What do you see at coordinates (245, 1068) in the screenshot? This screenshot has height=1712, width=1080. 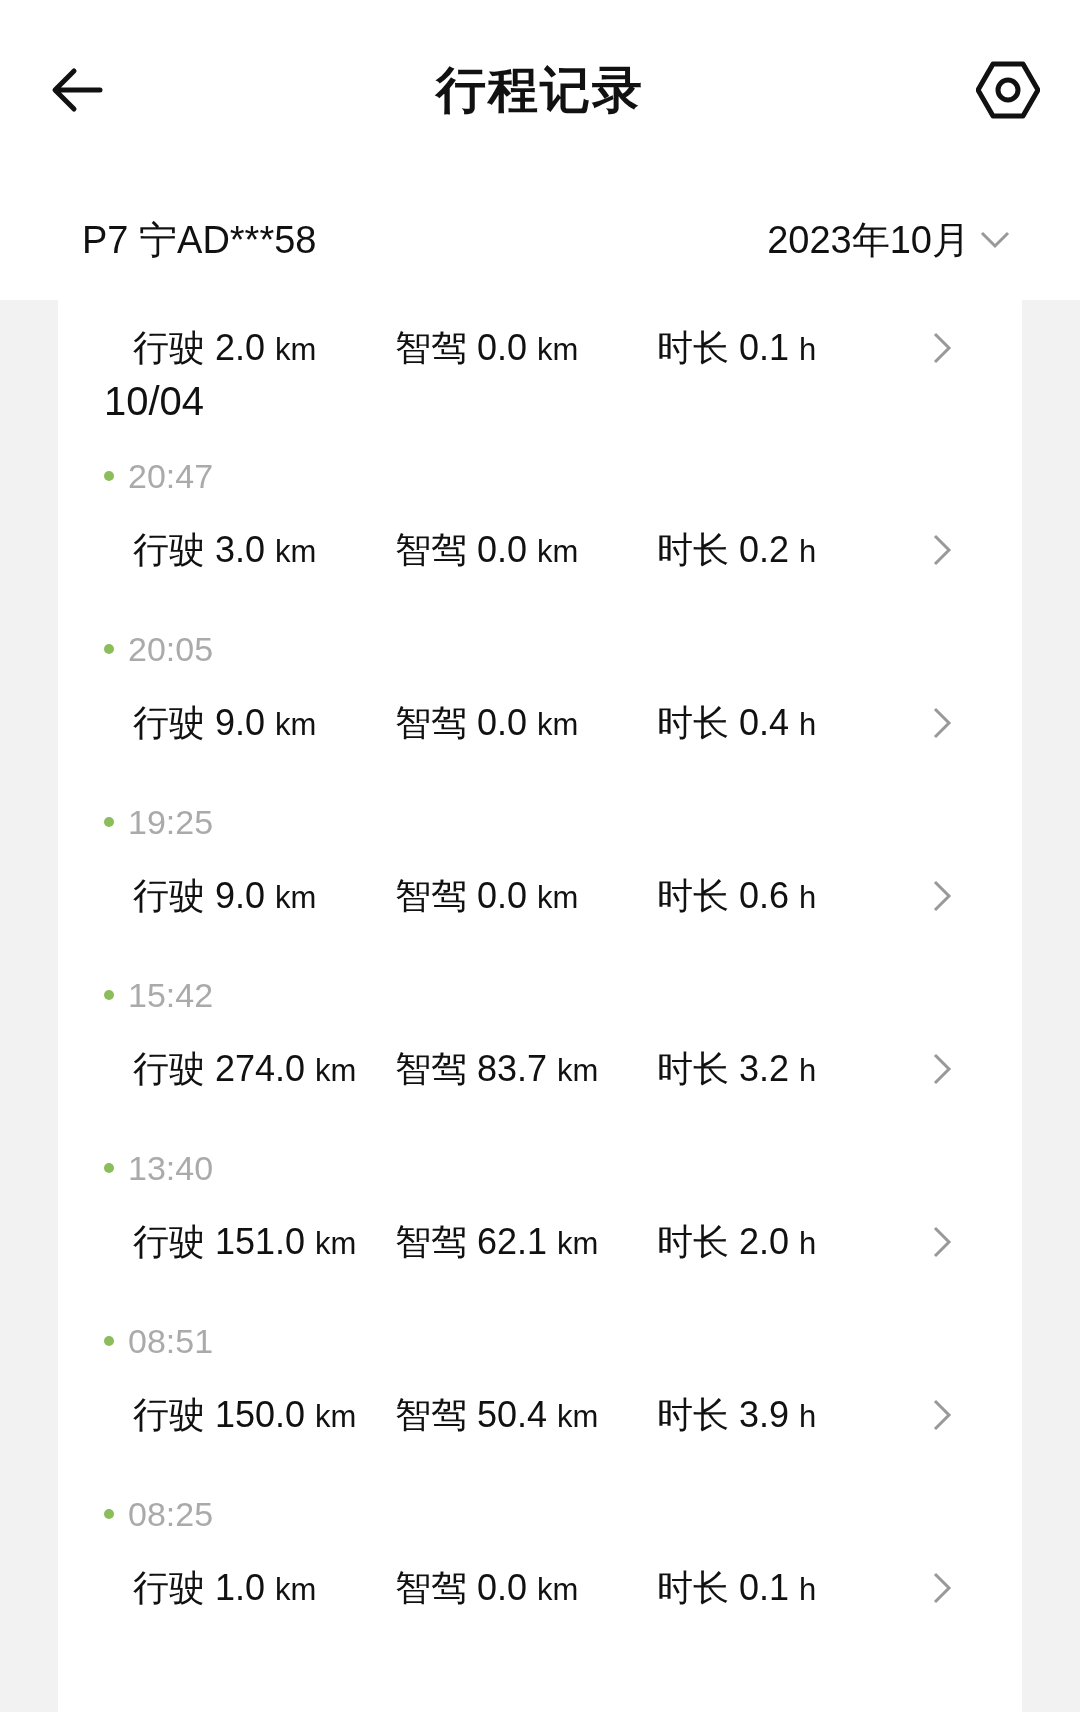 I see `distance-stat: 行驶 274.0 km` at bounding box center [245, 1068].